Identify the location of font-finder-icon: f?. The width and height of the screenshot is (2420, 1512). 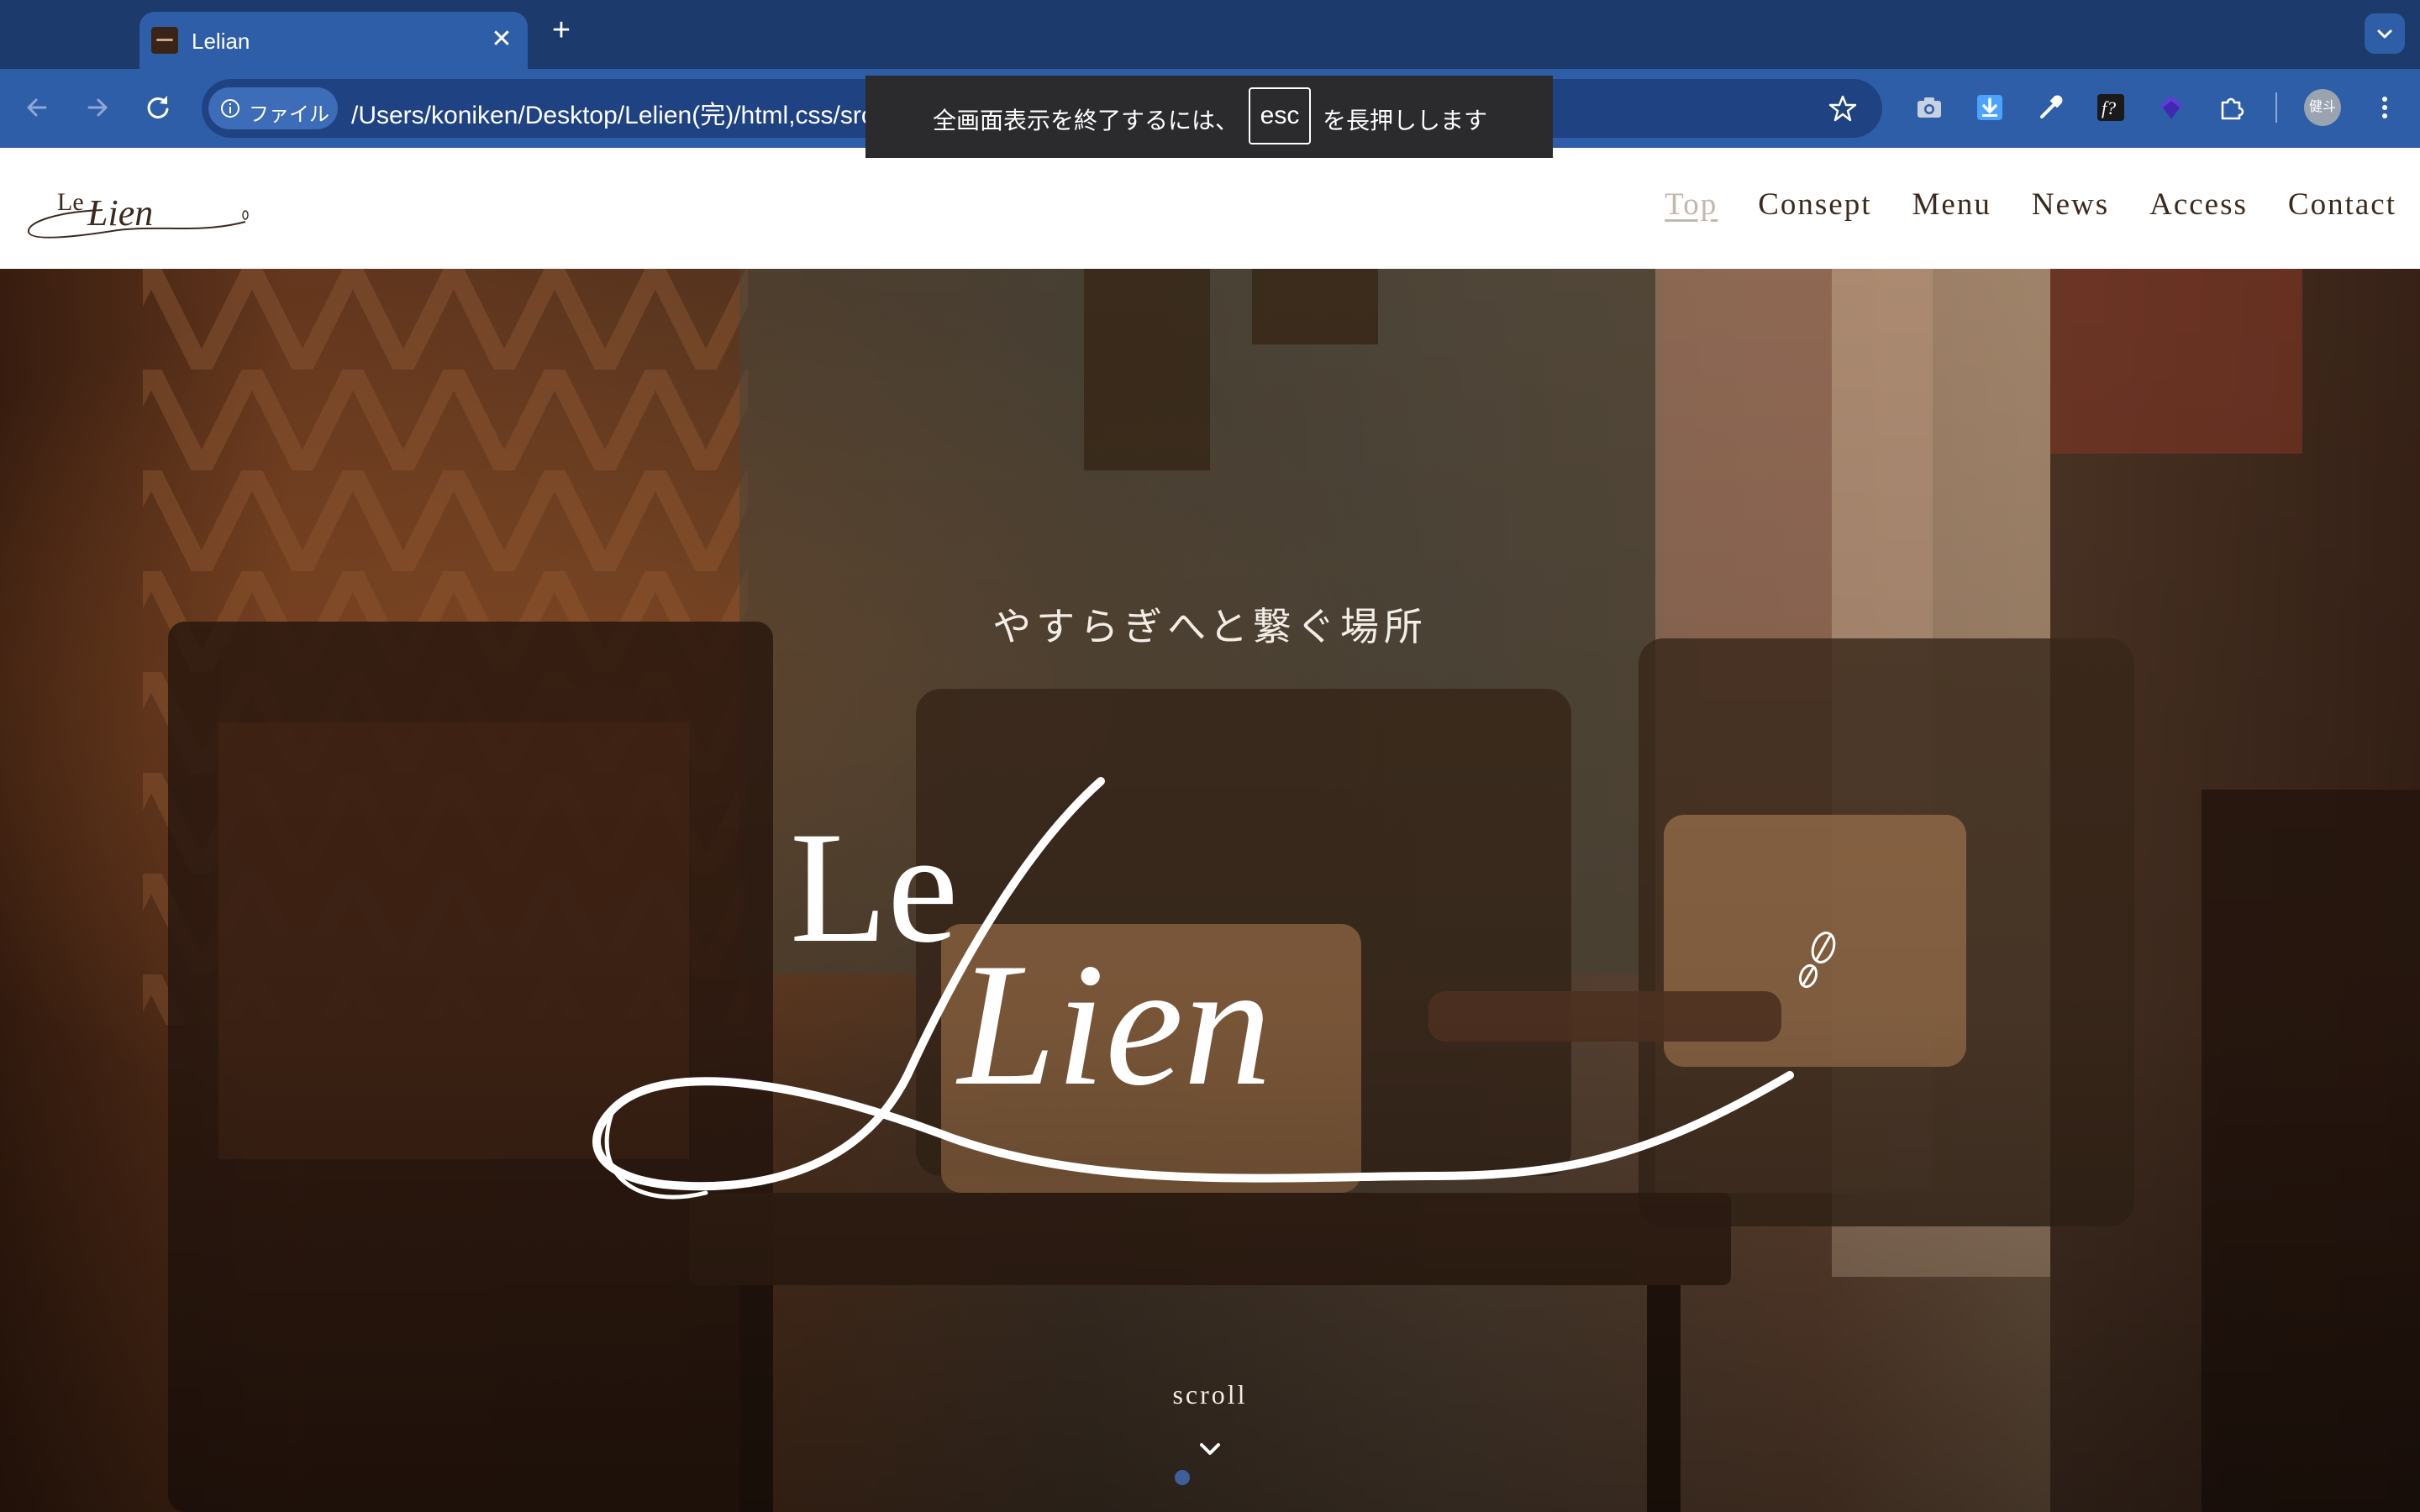
(2111, 107).